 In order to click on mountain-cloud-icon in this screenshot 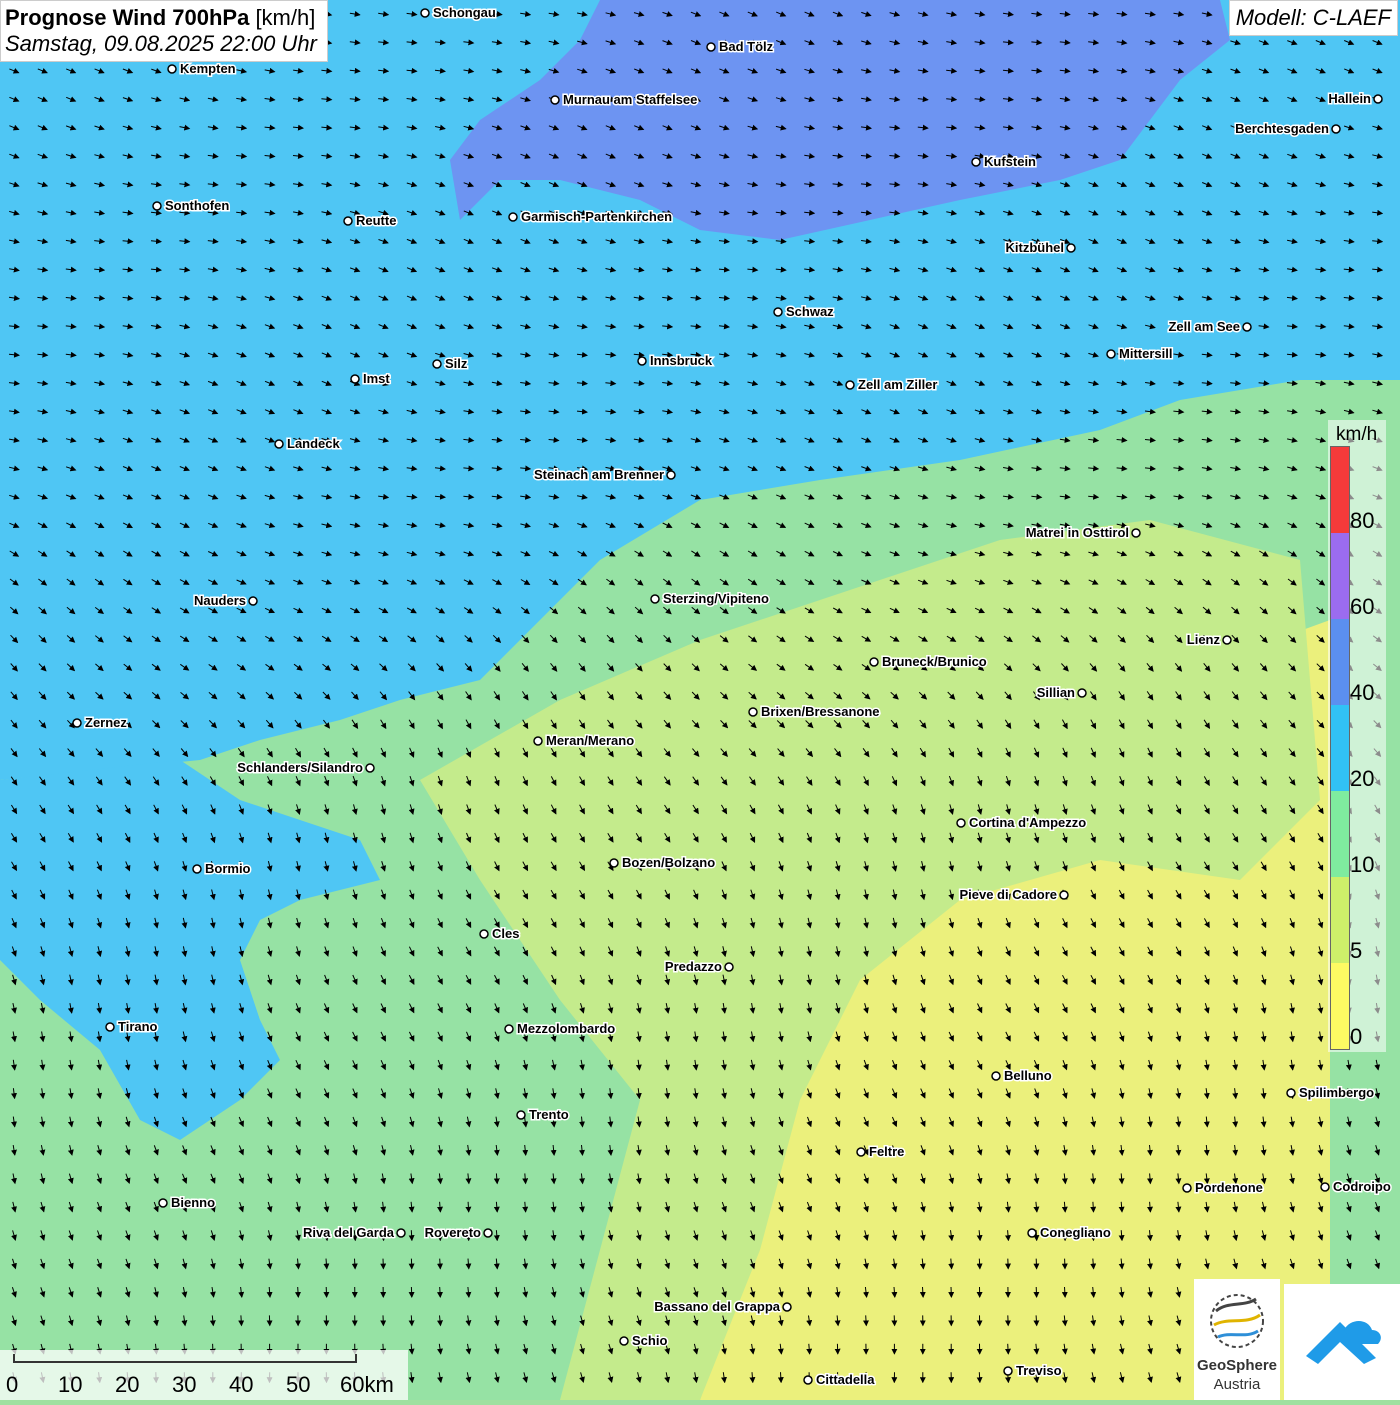, I will do `click(1342, 1342)`.